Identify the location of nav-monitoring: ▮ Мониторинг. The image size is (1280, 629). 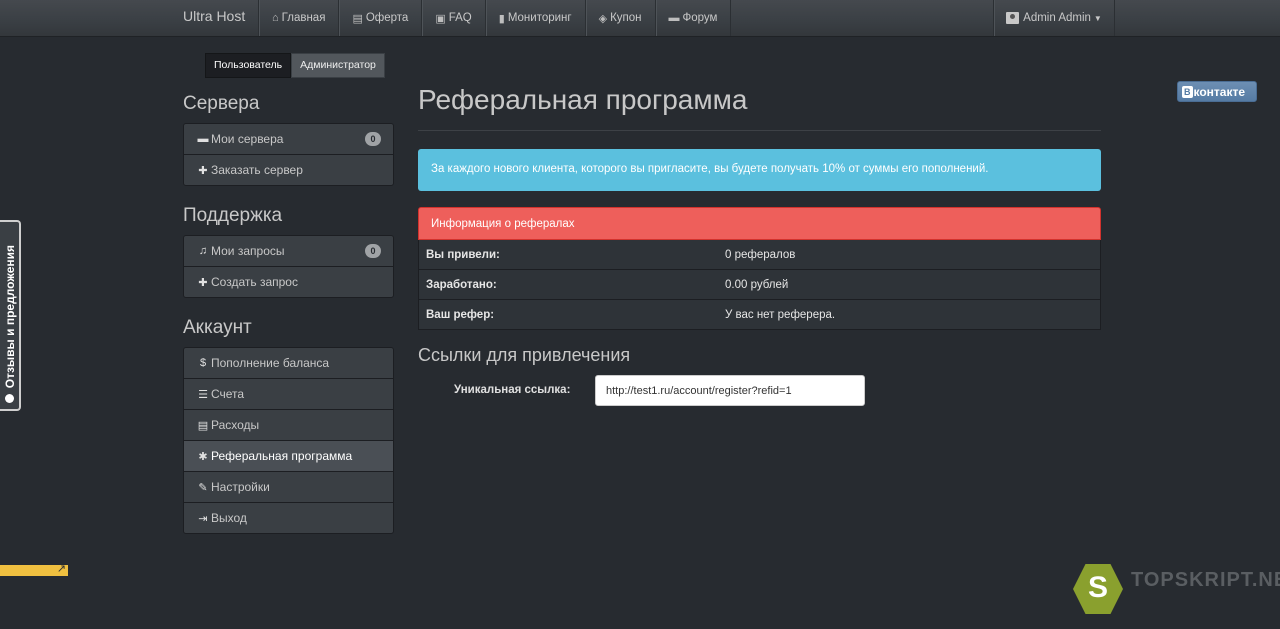
(536, 18).